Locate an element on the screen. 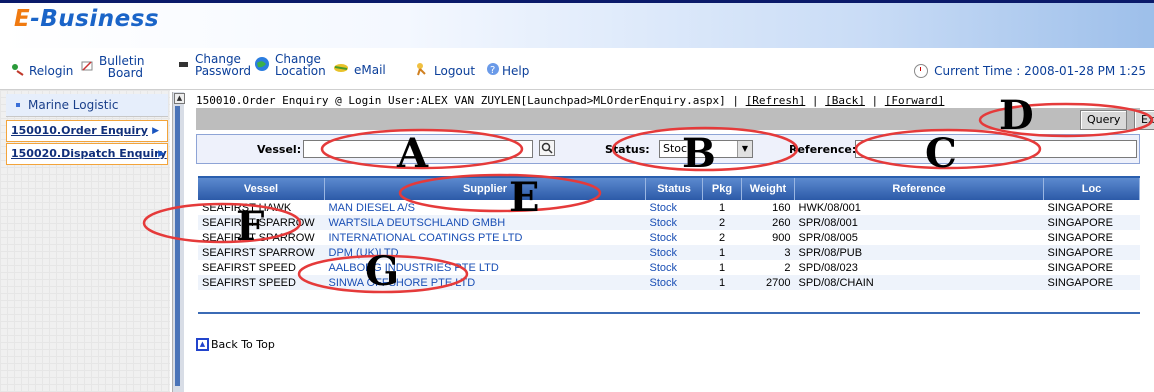  weight-cell: 3 is located at coordinates (768, 252).